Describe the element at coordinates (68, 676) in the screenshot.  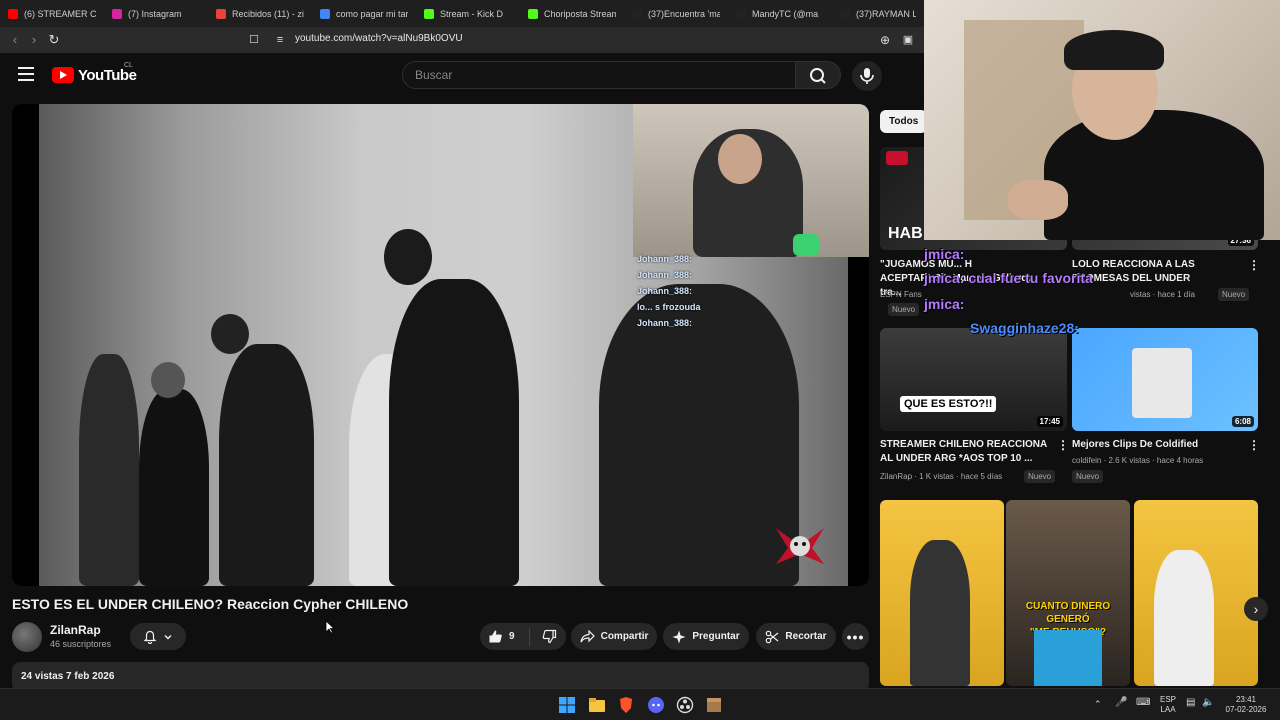
I see `views-and-date: 24 vistas 7 feb 2026` at that location.